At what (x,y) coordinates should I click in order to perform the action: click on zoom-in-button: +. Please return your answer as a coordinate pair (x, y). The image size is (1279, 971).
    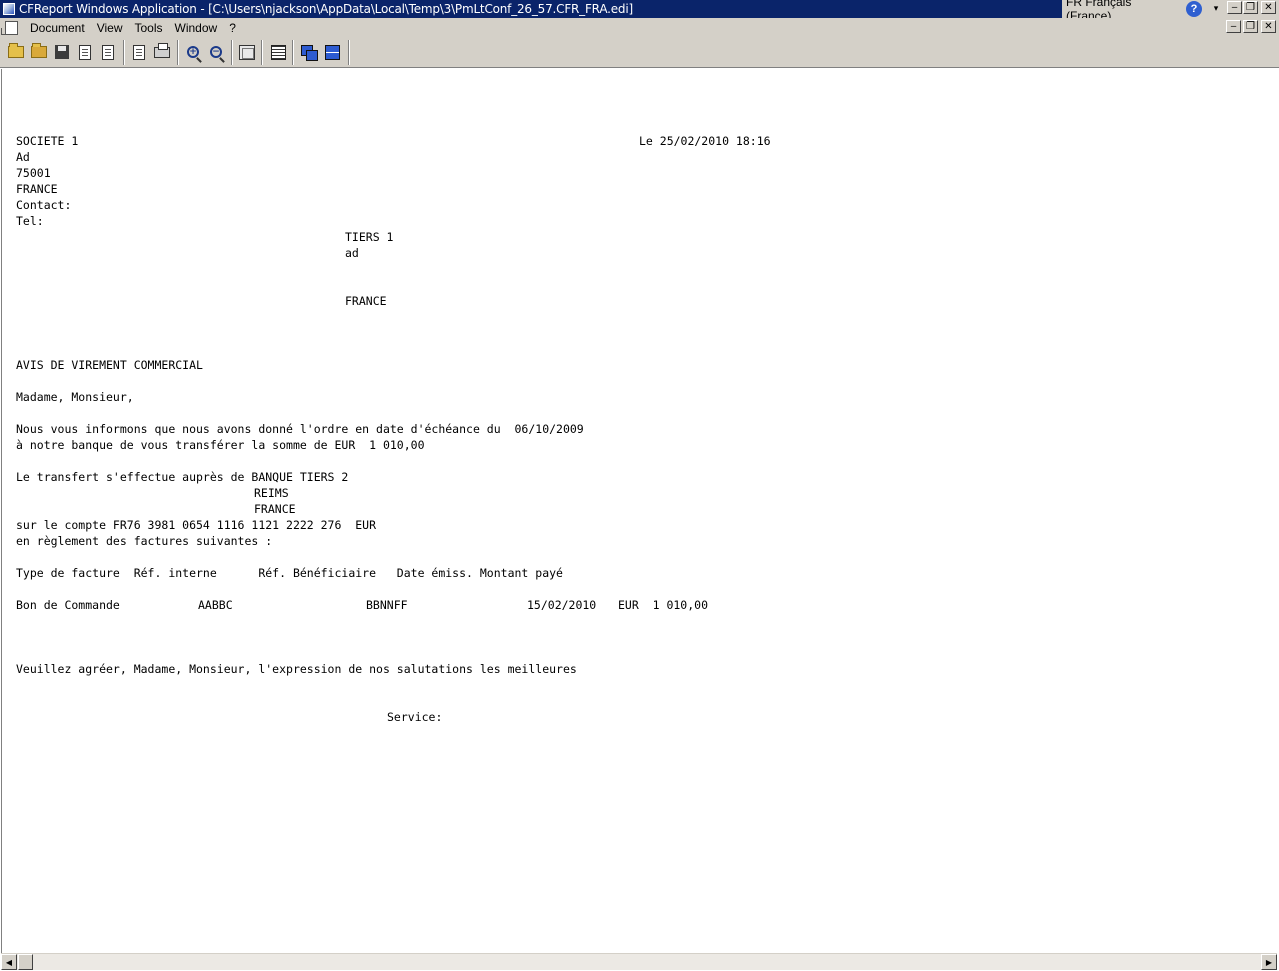
    Looking at the image, I should click on (193, 52).